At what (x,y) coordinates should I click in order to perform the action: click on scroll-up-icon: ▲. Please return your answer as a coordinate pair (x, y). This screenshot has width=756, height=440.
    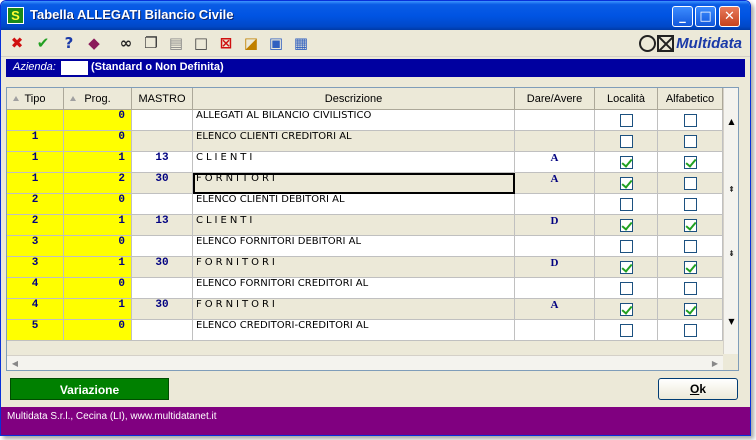
    Looking at the image, I should click on (731, 122).